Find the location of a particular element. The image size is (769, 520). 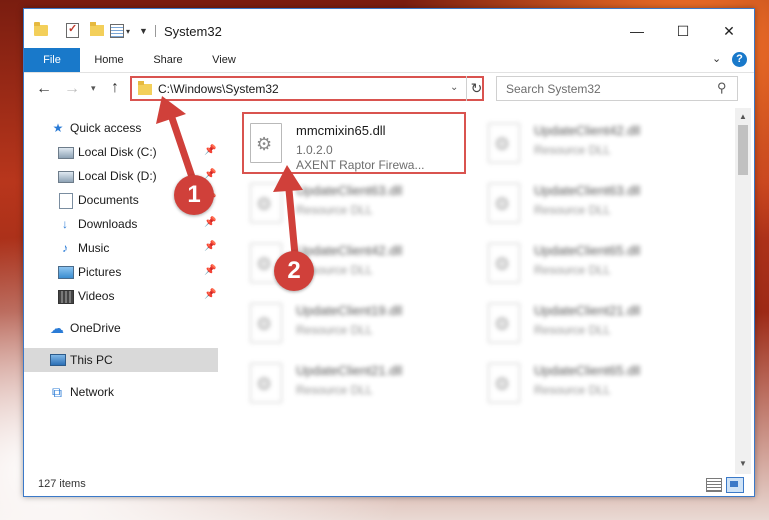

file-tile: ⚙ UpdateClient42.dll Resource DLL is located at coordinates (592, 143).